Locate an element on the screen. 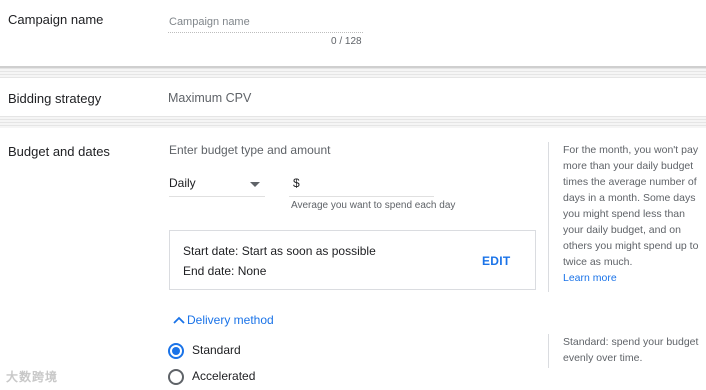 The image size is (706, 390). budget-type-value: Daily is located at coordinates (182, 183).